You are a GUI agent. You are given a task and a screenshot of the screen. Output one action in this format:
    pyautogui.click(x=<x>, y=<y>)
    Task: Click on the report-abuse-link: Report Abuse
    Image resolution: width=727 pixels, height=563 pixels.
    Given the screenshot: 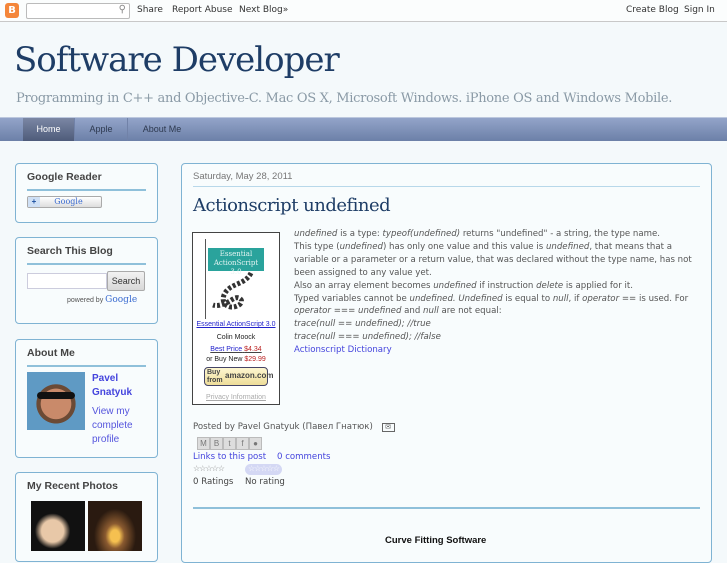 What is the action you would take?
    pyautogui.click(x=202, y=10)
    